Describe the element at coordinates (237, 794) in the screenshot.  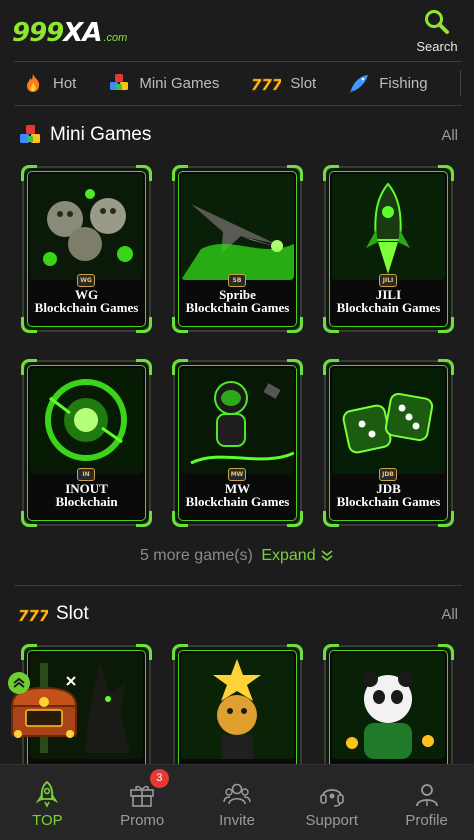
I see `users-icon` at that location.